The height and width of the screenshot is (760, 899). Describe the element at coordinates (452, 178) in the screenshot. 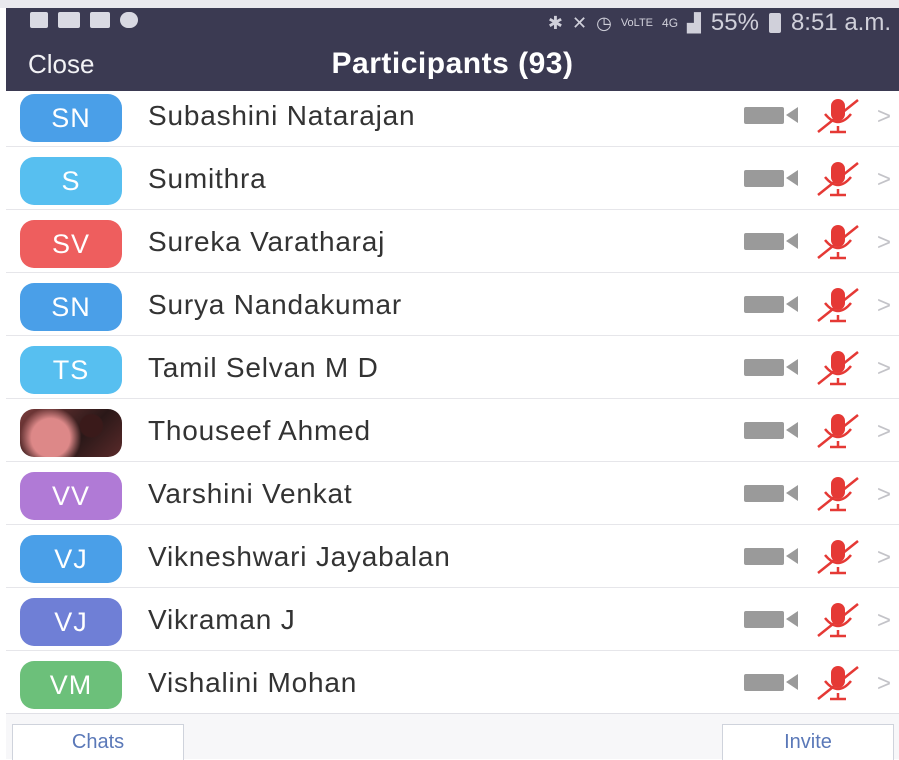

I see `participant-row: S Sumithra >` at that location.